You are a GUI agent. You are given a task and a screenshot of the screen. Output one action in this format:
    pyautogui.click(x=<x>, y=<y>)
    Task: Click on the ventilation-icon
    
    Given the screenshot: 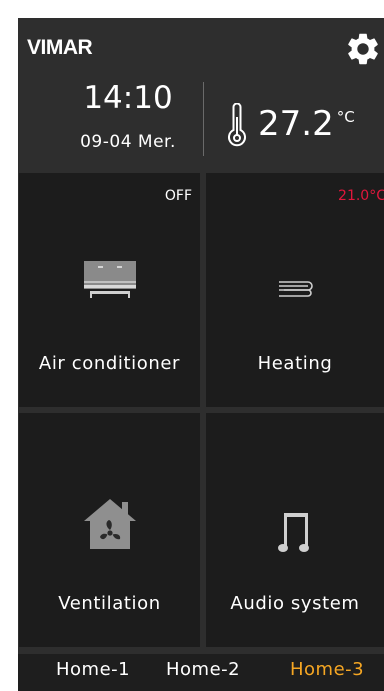 What is the action you would take?
    pyautogui.click(x=110, y=523)
    